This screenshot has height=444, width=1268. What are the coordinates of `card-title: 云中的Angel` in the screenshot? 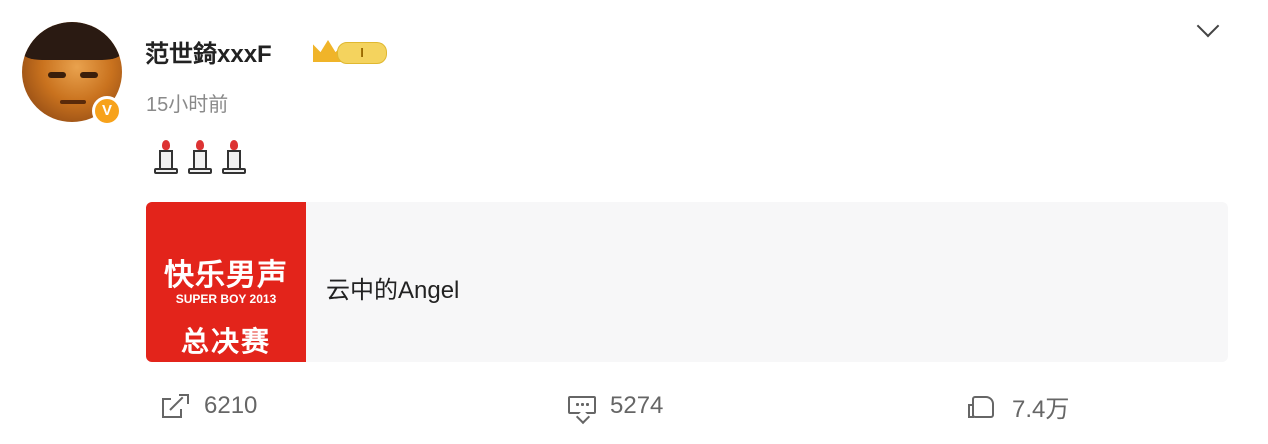 It's located at (393, 290).